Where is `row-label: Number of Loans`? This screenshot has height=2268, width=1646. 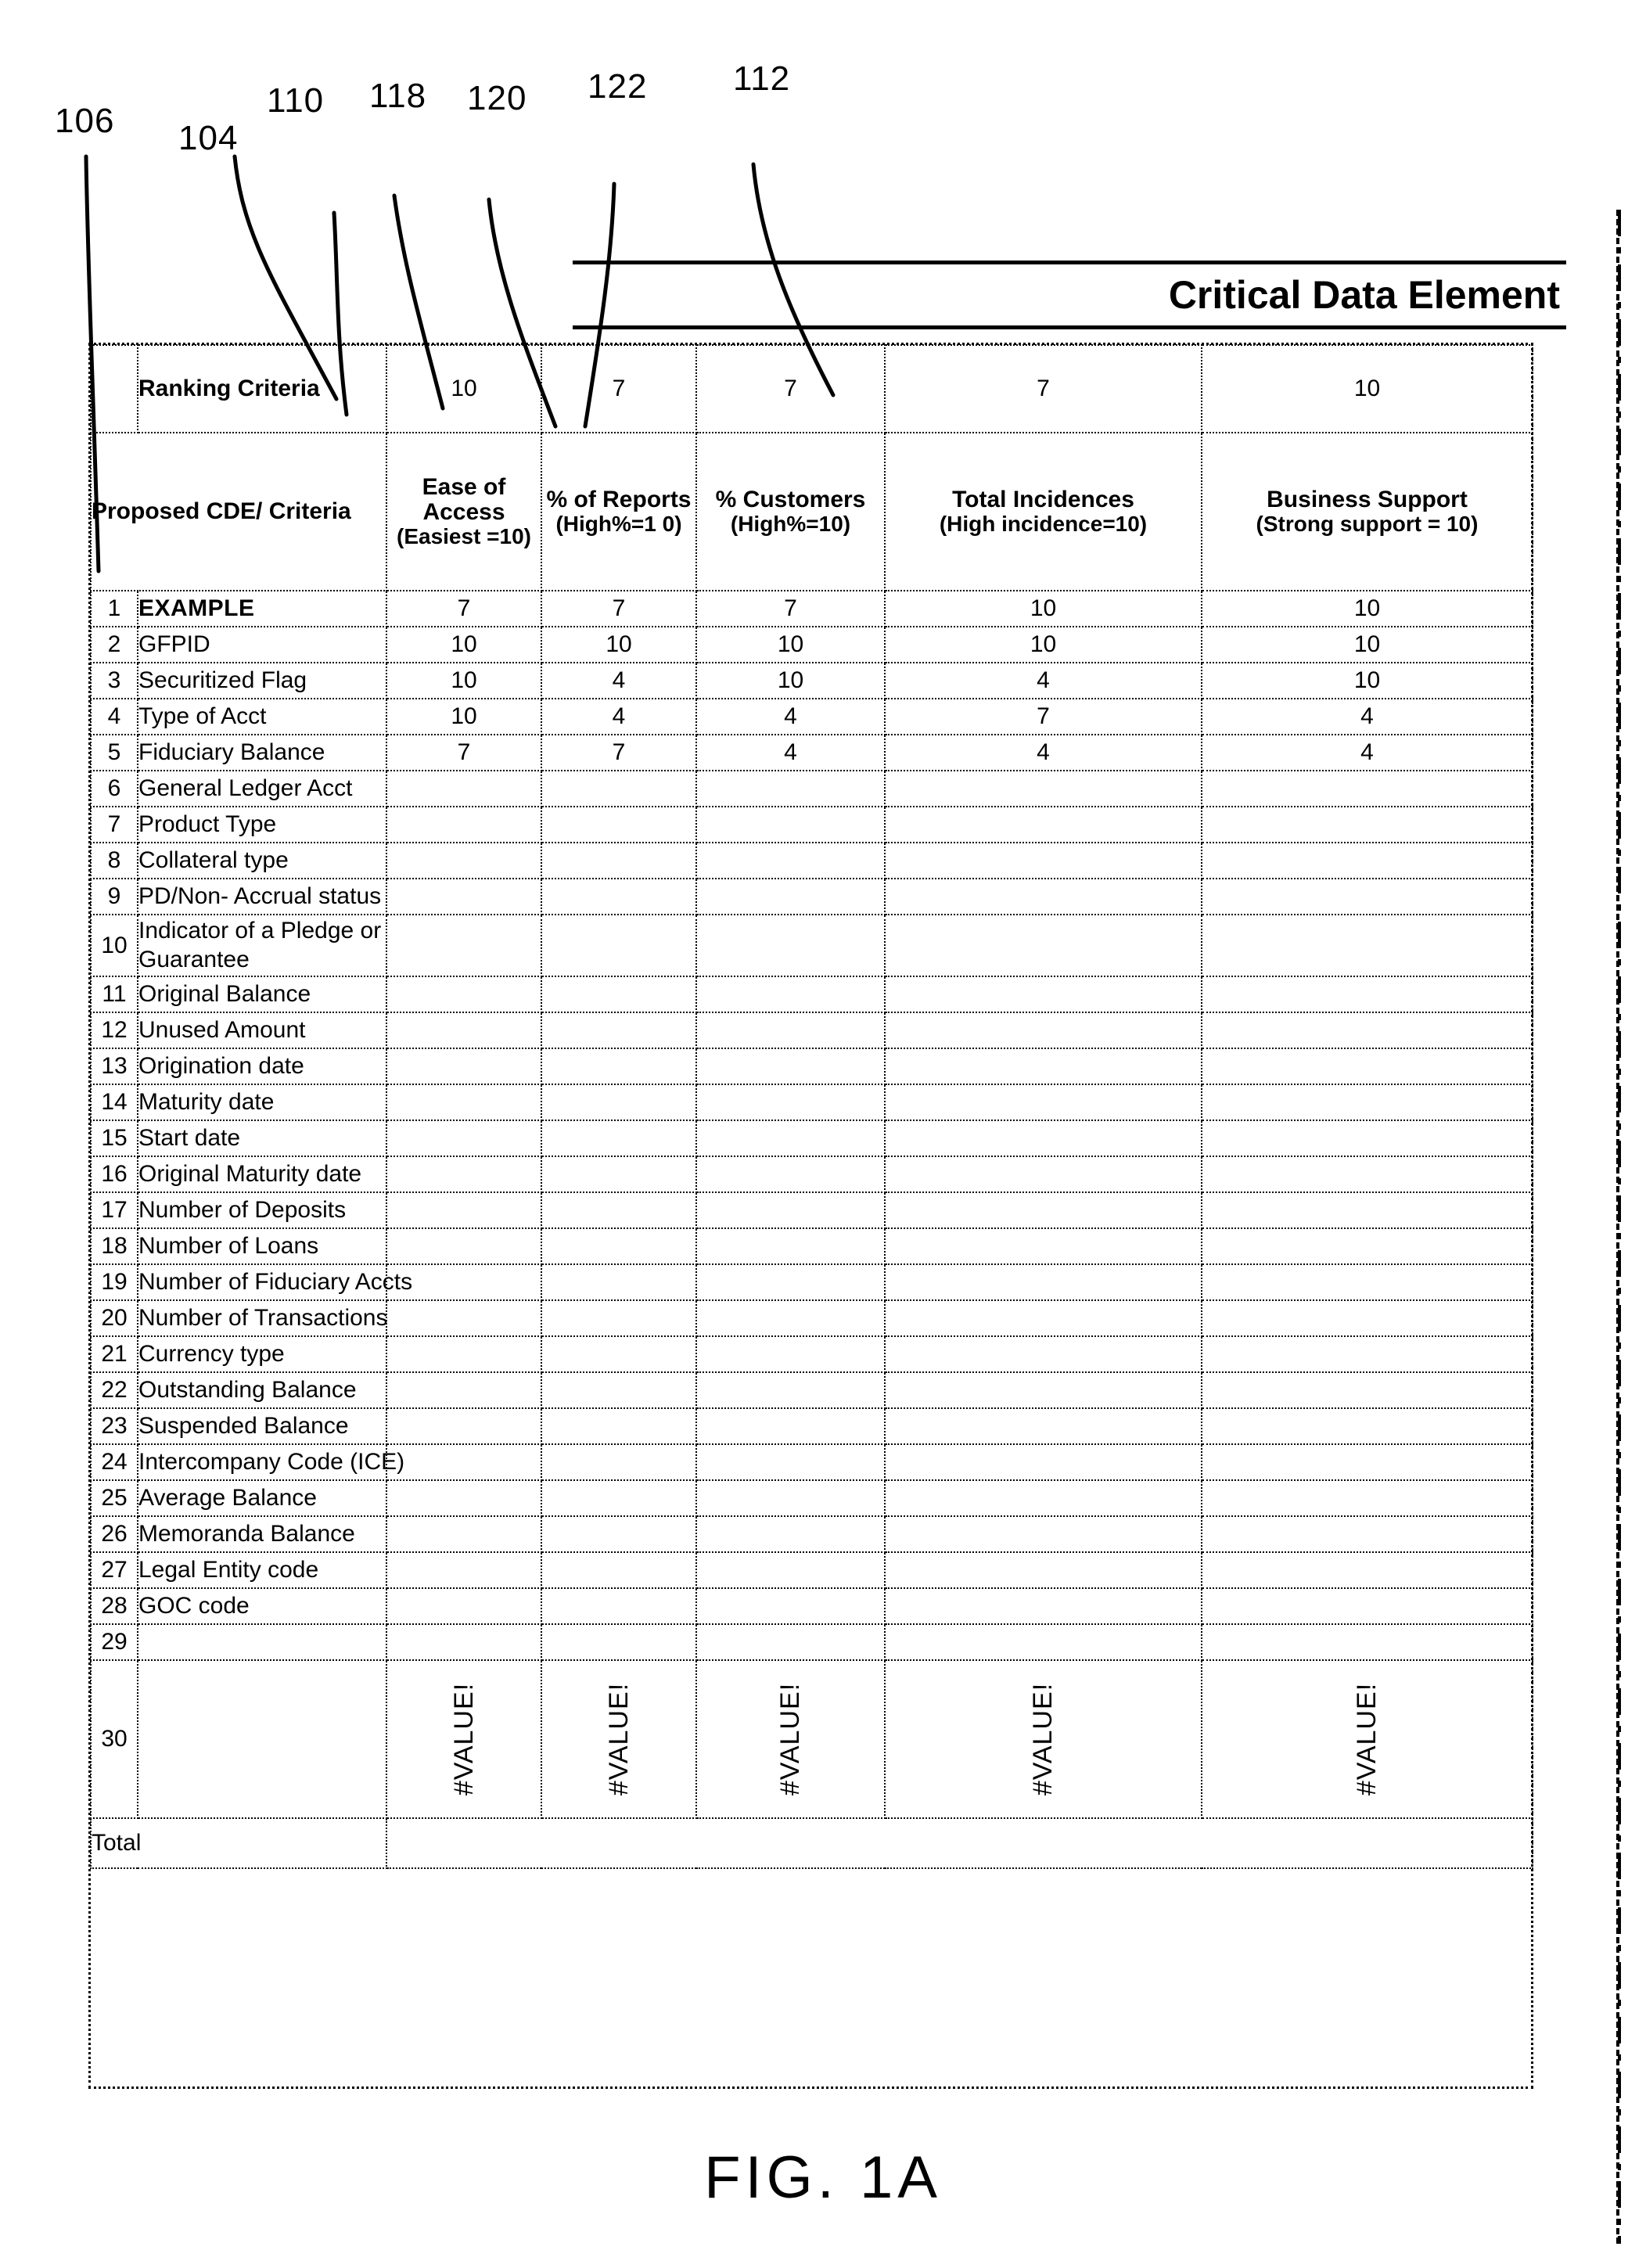
row-label: Number of Loans is located at coordinates (262, 1246).